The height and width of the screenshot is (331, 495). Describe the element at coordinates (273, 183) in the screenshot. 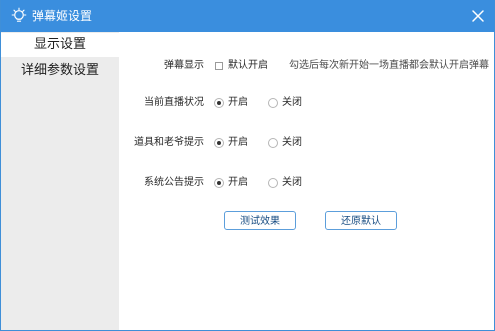

I see `system-notice-off-radio` at that location.